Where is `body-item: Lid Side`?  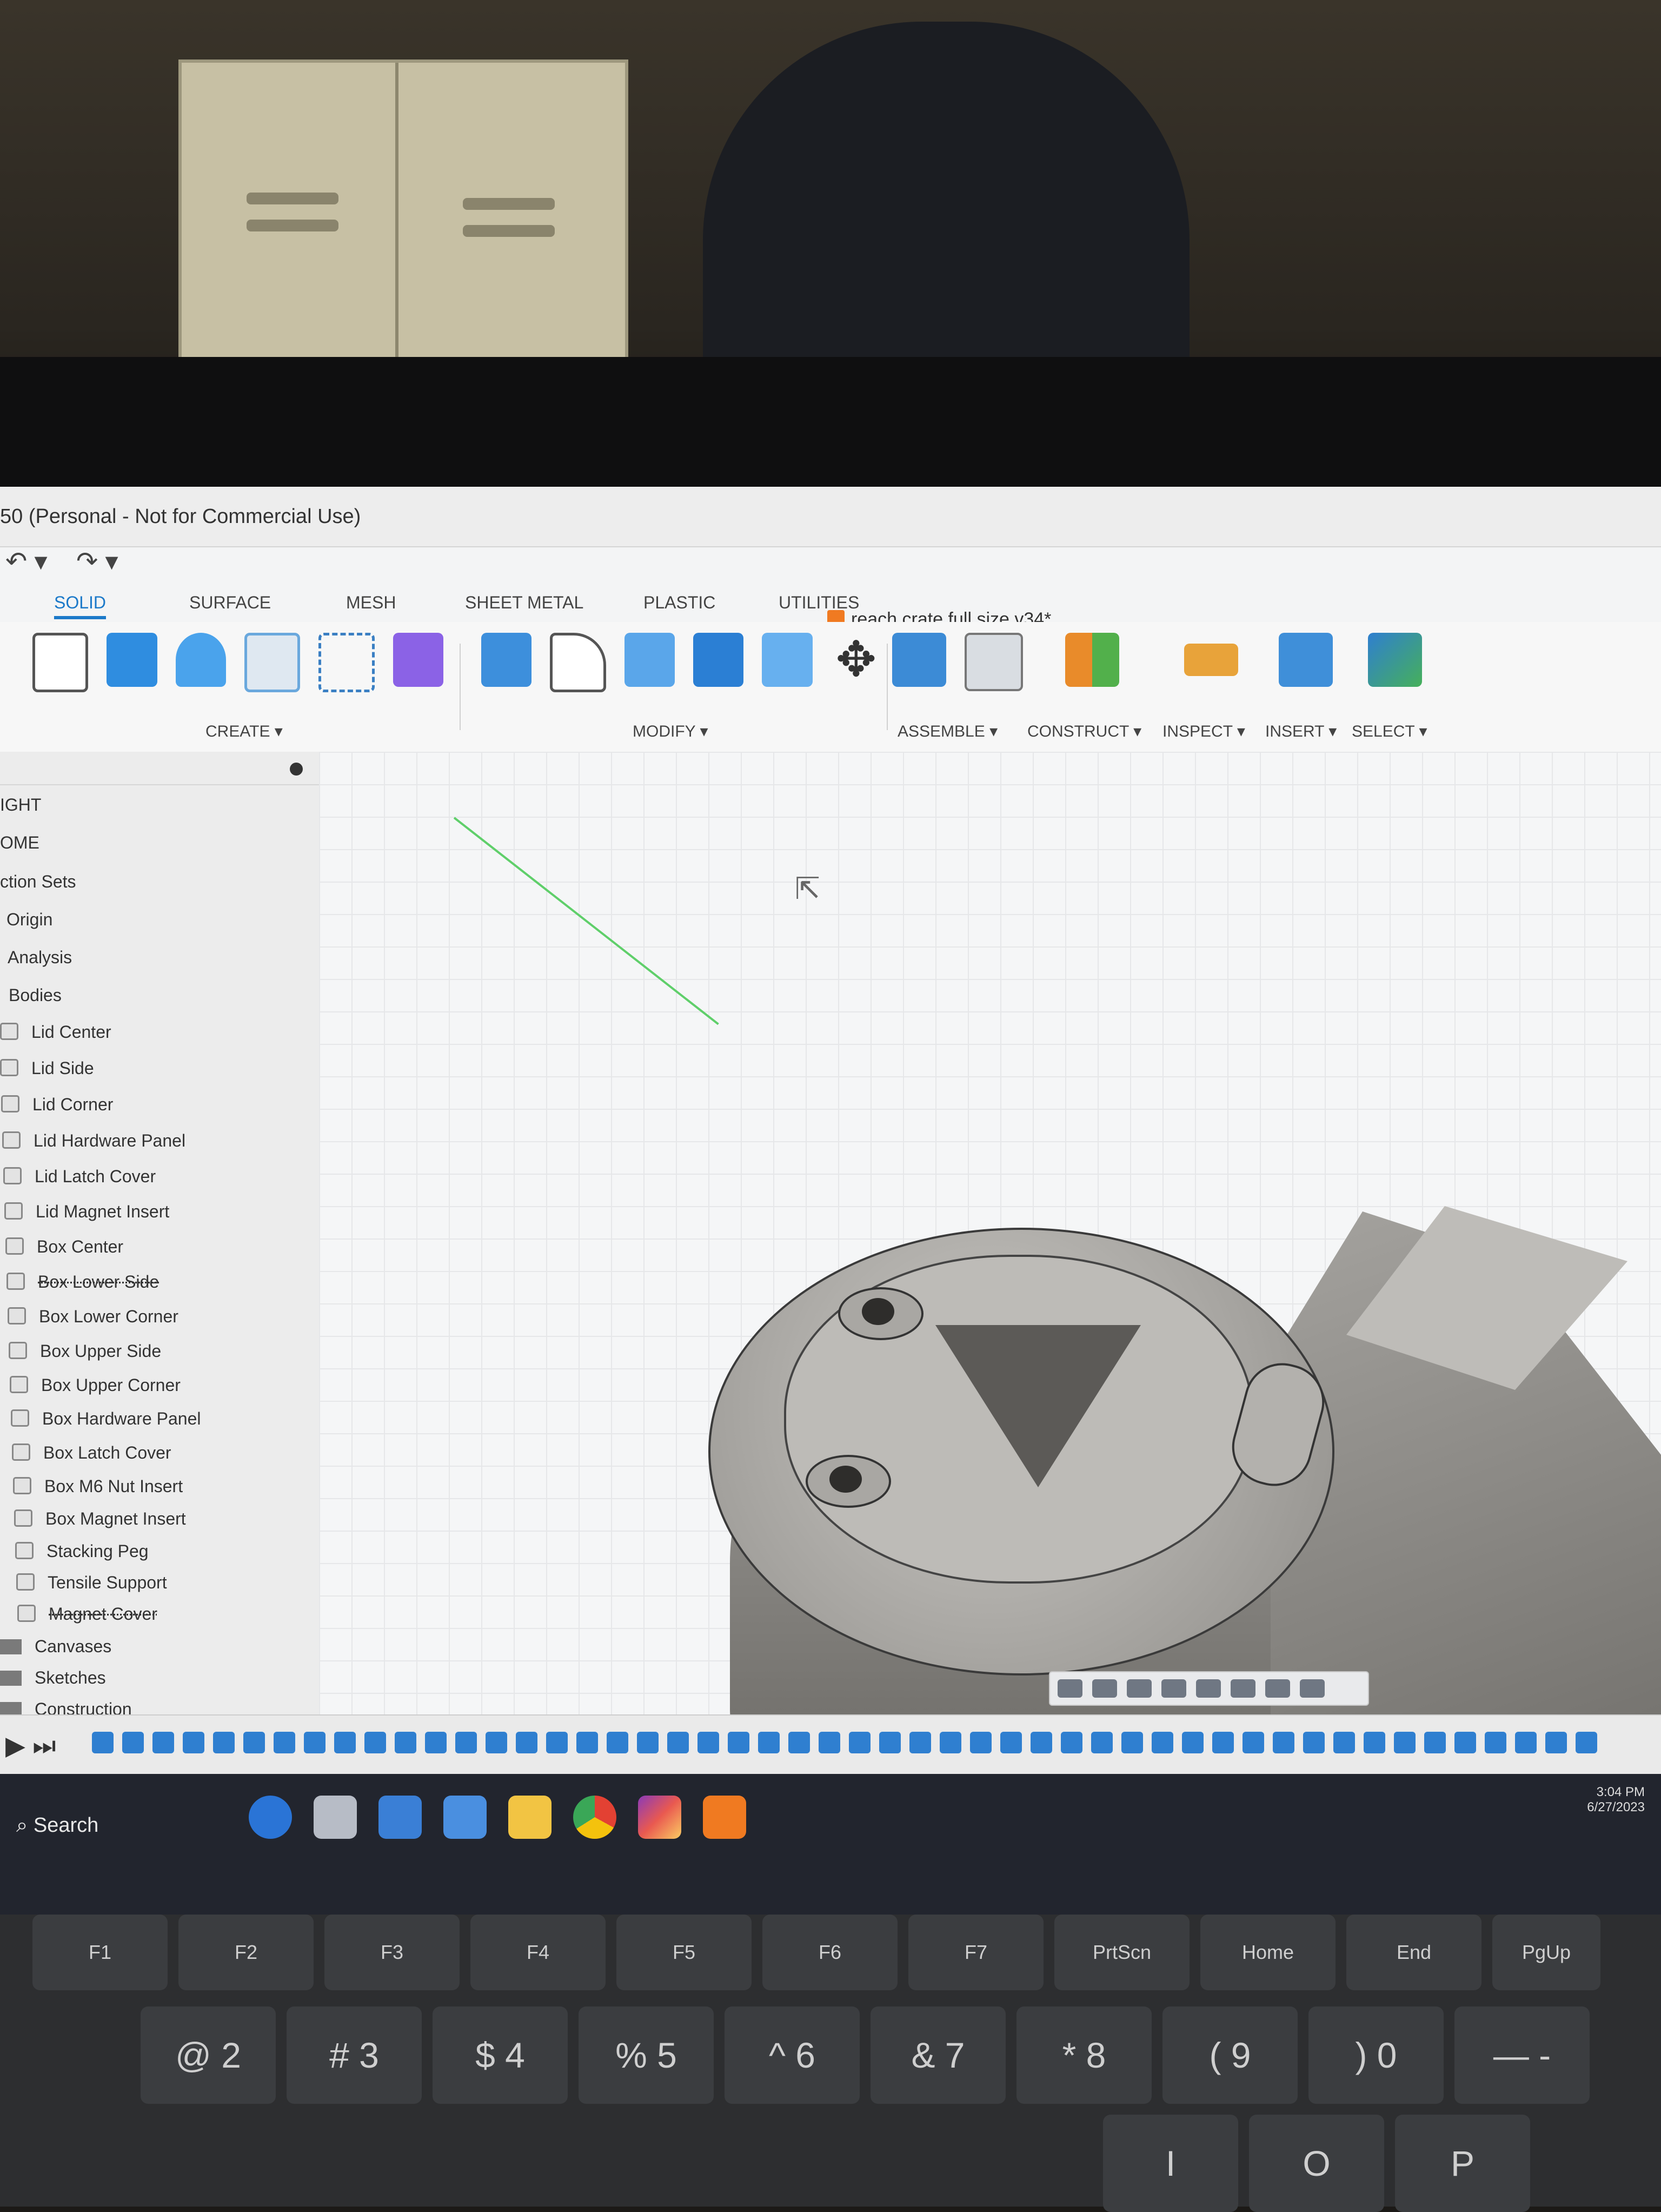
body-item: Lid Side is located at coordinates (47, 1068).